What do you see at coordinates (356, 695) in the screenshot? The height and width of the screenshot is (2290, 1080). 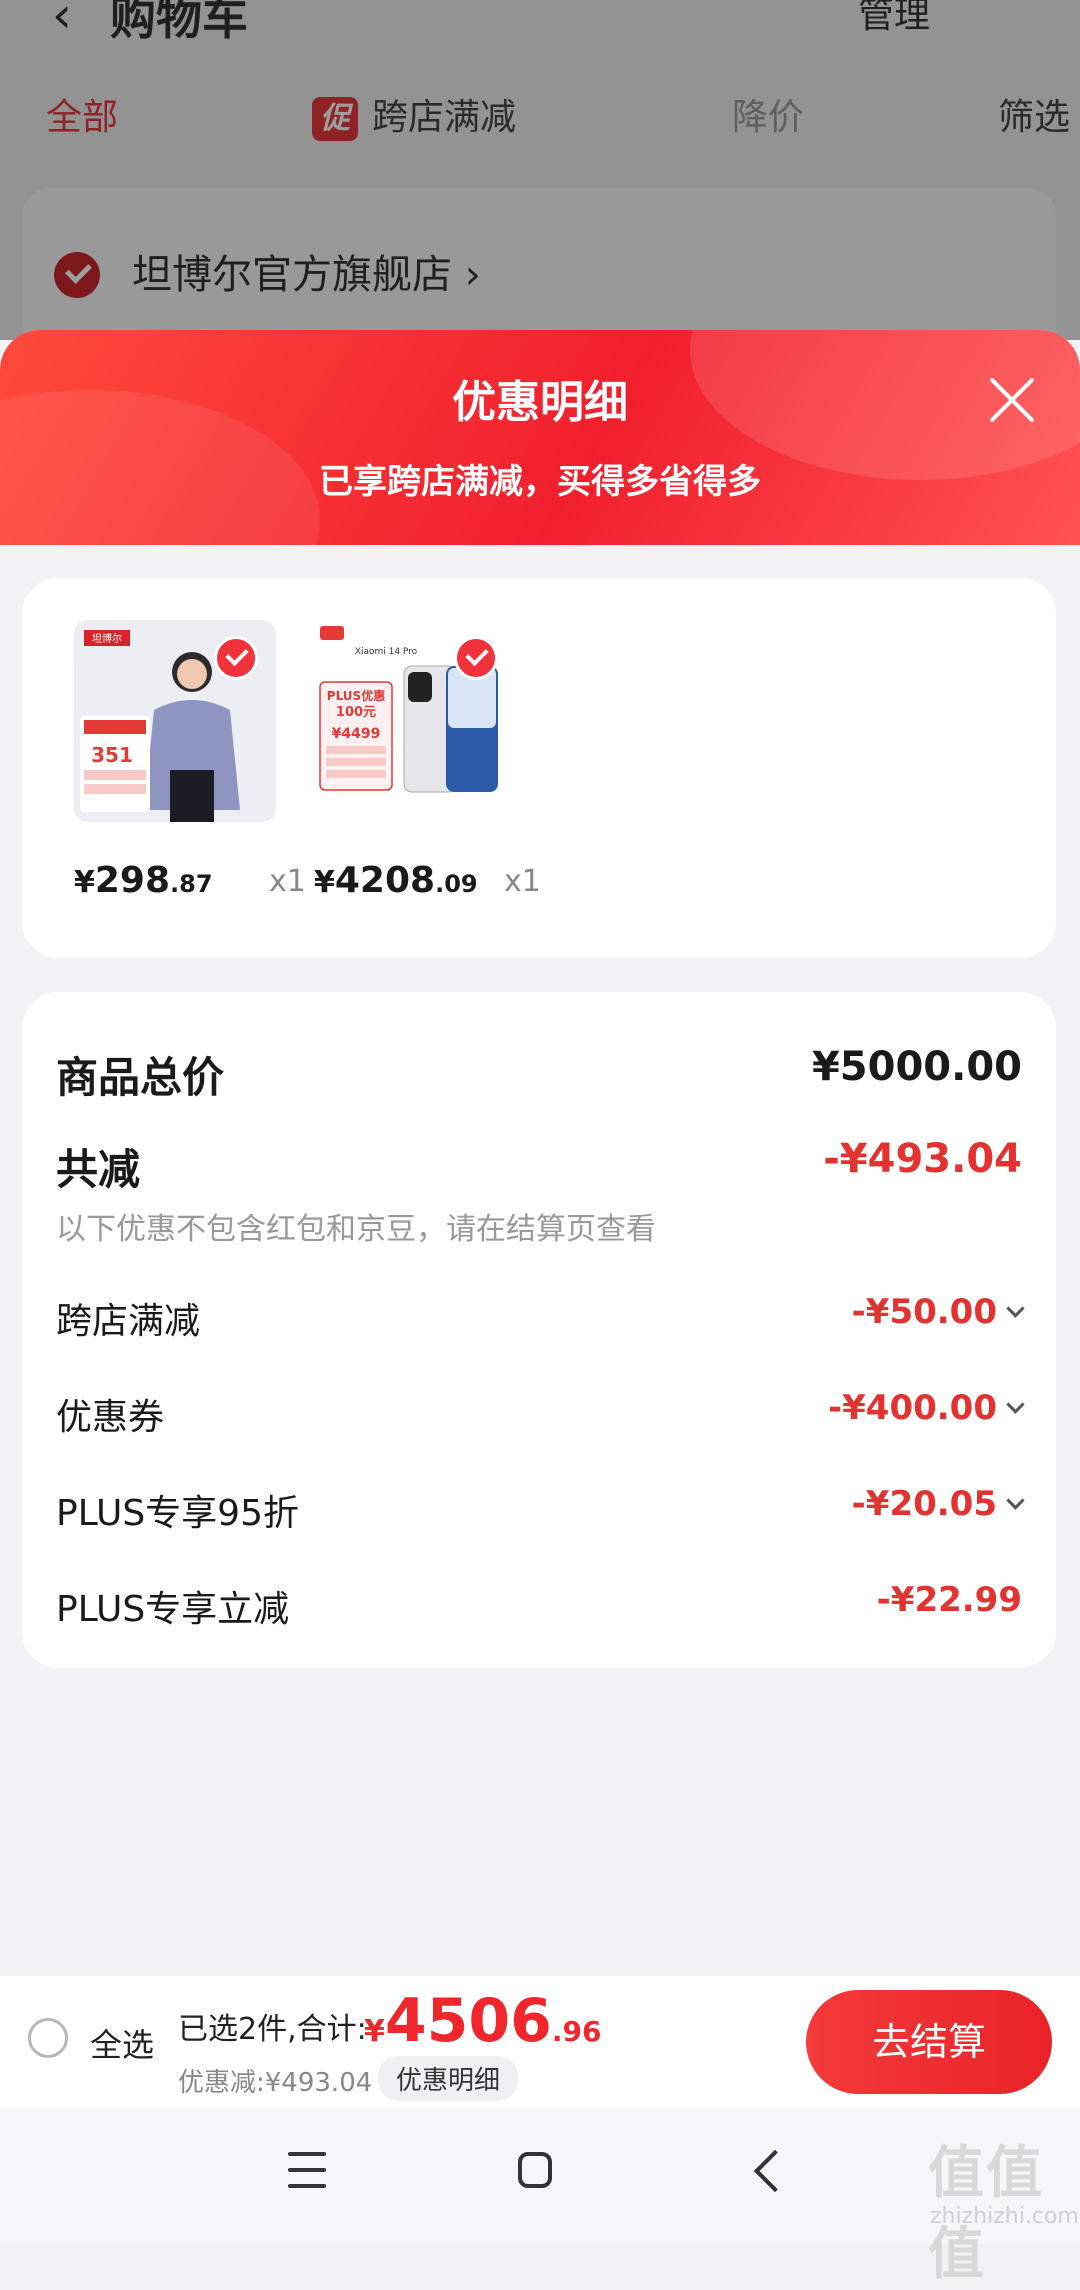 I see `svg-text: PLUS优惠` at bounding box center [356, 695].